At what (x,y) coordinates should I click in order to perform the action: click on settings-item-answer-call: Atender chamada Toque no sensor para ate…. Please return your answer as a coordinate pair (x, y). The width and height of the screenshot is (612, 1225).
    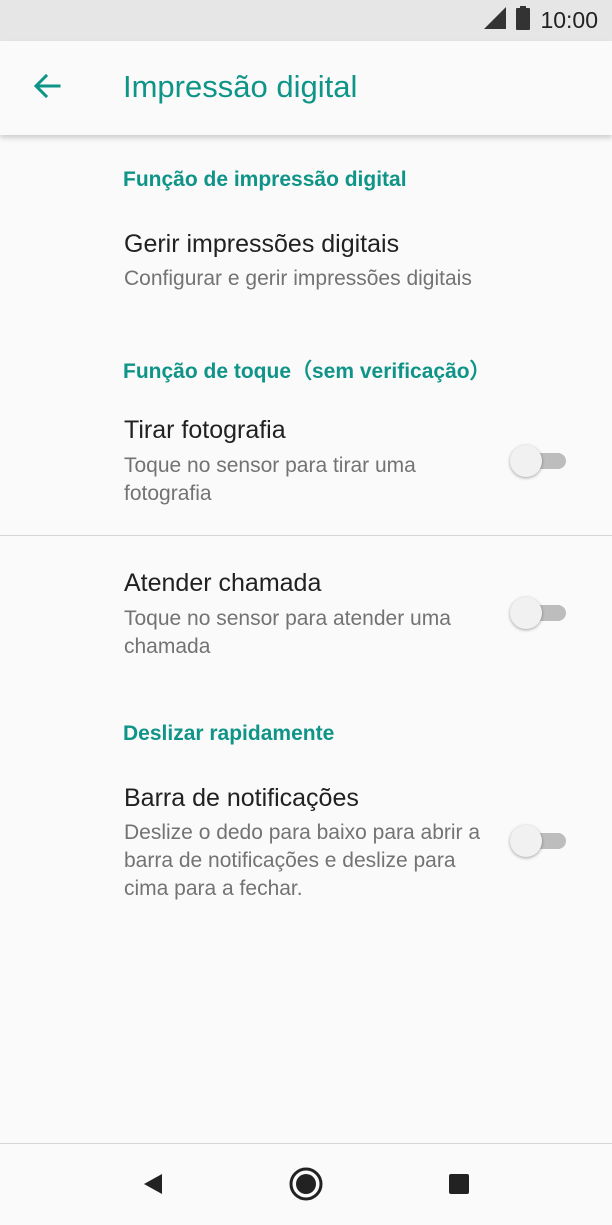
    Looking at the image, I should click on (306, 618).